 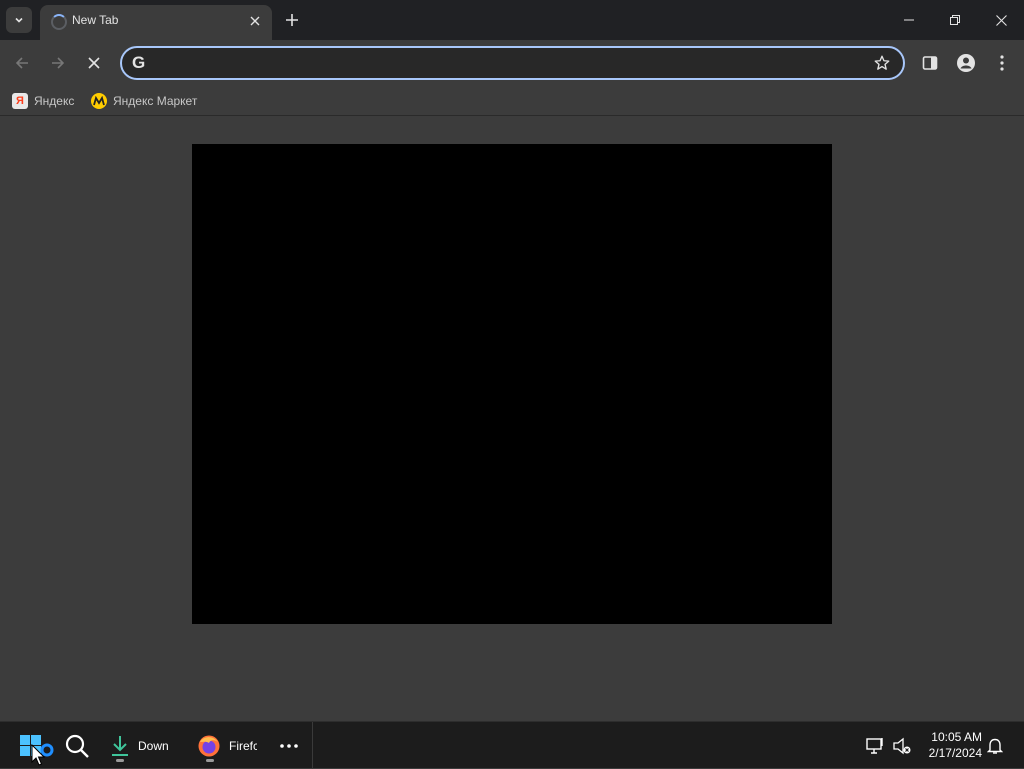 What do you see at coordinates (882, 63) in the screenshot?
I see `bookmark-star-icon` at bounding box center [882, 63].